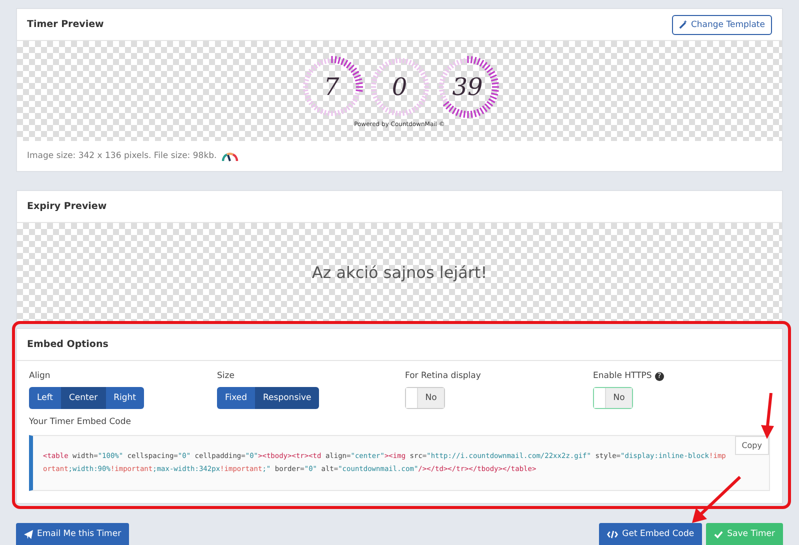  I want to click on checkmark-icon, so click(719, 534).